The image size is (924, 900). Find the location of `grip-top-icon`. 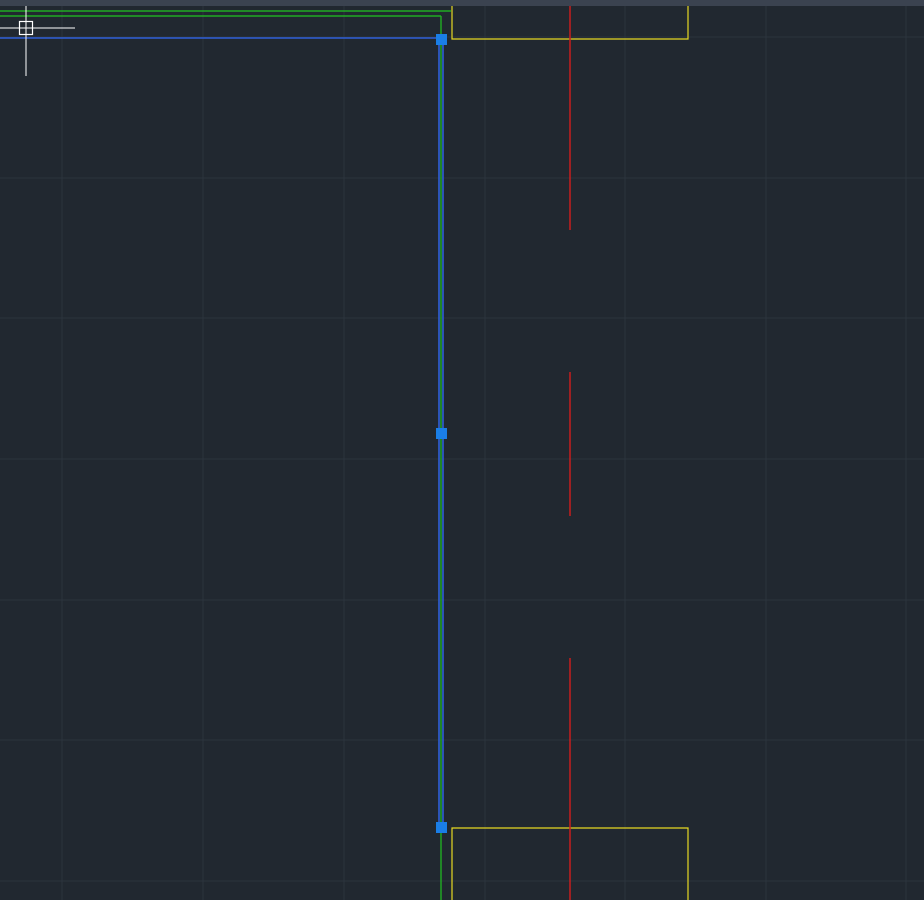

grip-top-icon is located at coordinates (441, 39).